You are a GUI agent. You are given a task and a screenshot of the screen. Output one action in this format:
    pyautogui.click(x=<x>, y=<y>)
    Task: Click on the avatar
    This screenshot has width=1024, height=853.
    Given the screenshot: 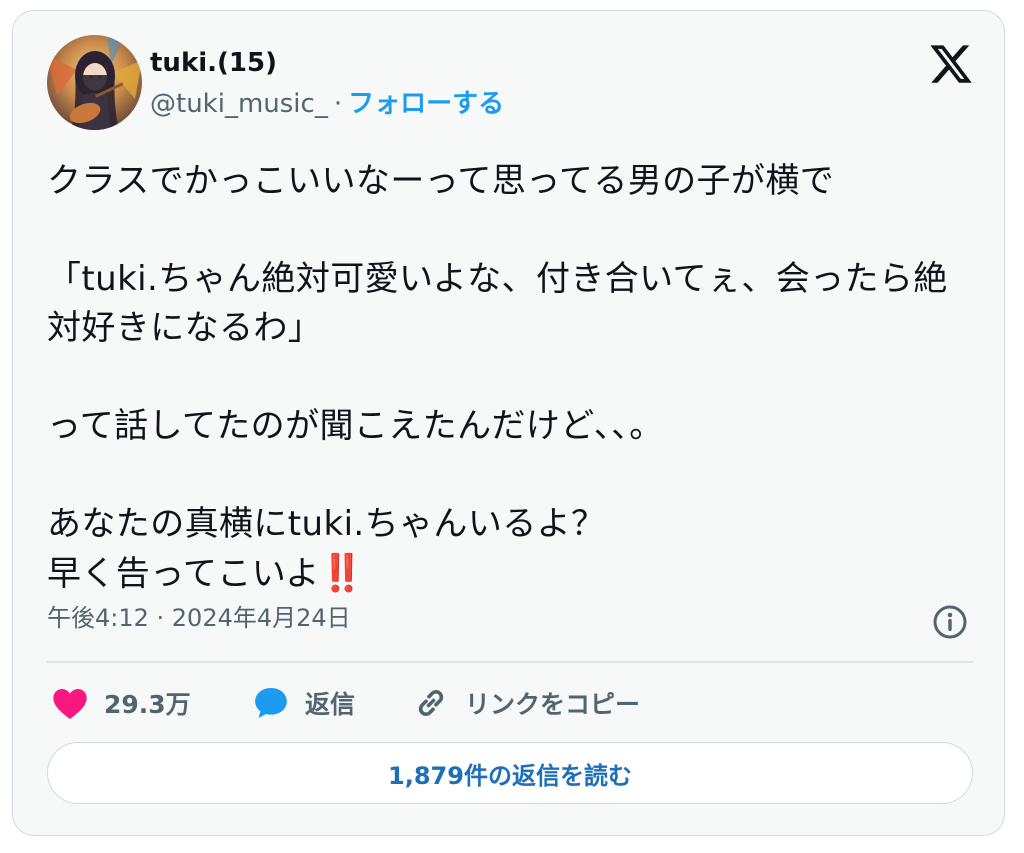 What is the action you would take?
    pyautogui.click(x=94, y=82)
    